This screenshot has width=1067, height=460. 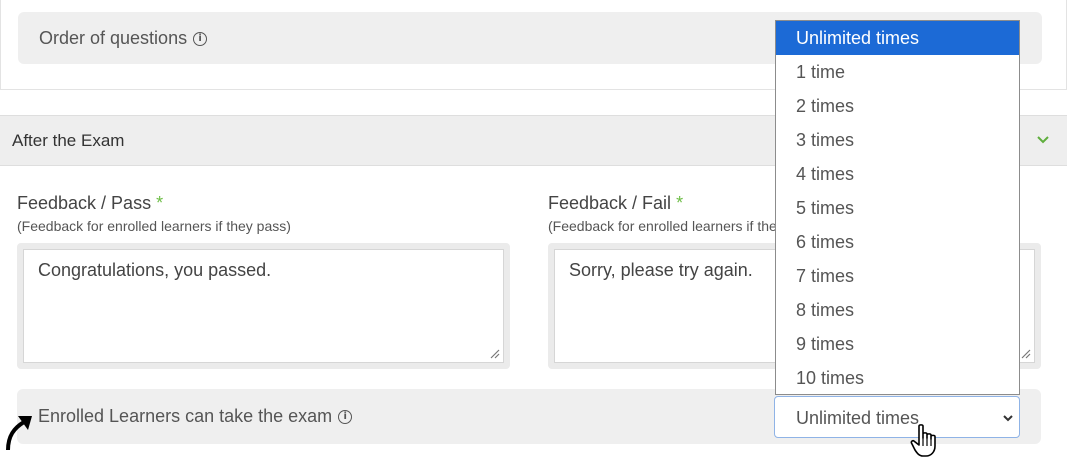 I want to click on order-of-questions-label: Order of questions, so click(x=113, y=38).